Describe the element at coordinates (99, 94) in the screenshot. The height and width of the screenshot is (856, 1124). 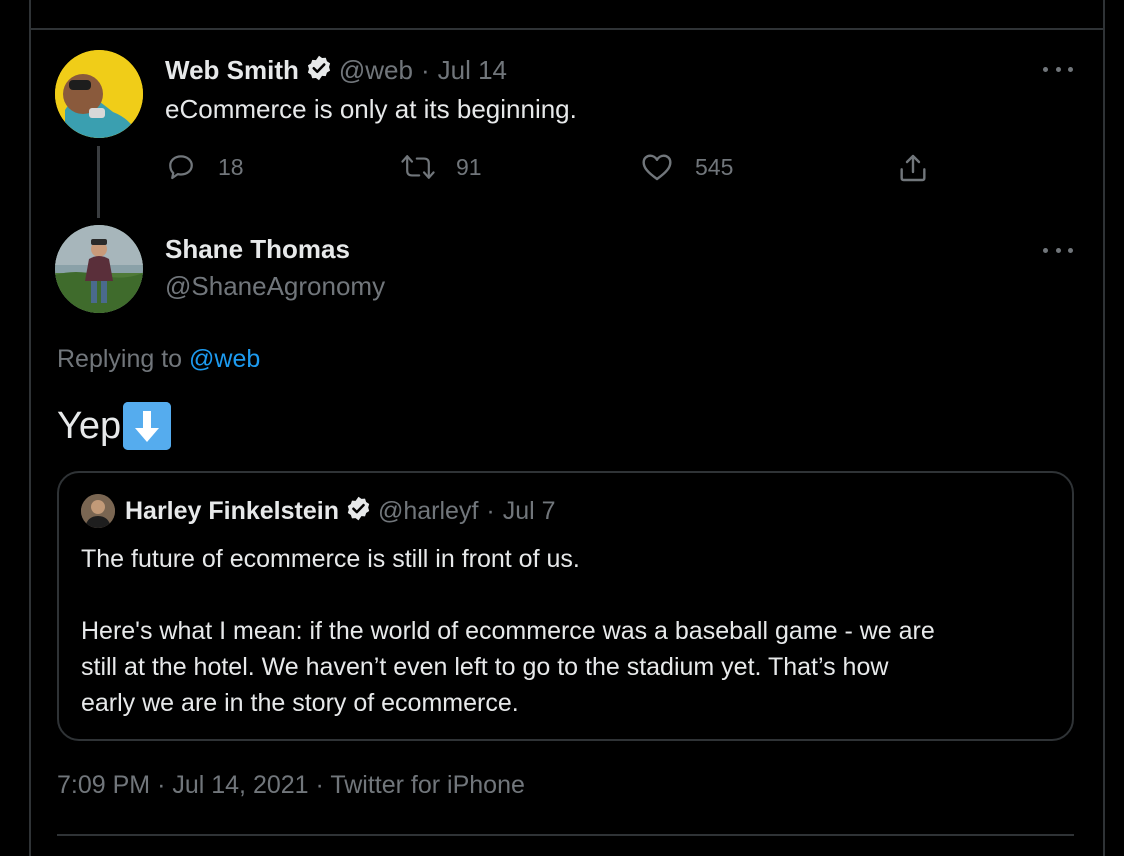
I see `web-smith-avatar` at that location.